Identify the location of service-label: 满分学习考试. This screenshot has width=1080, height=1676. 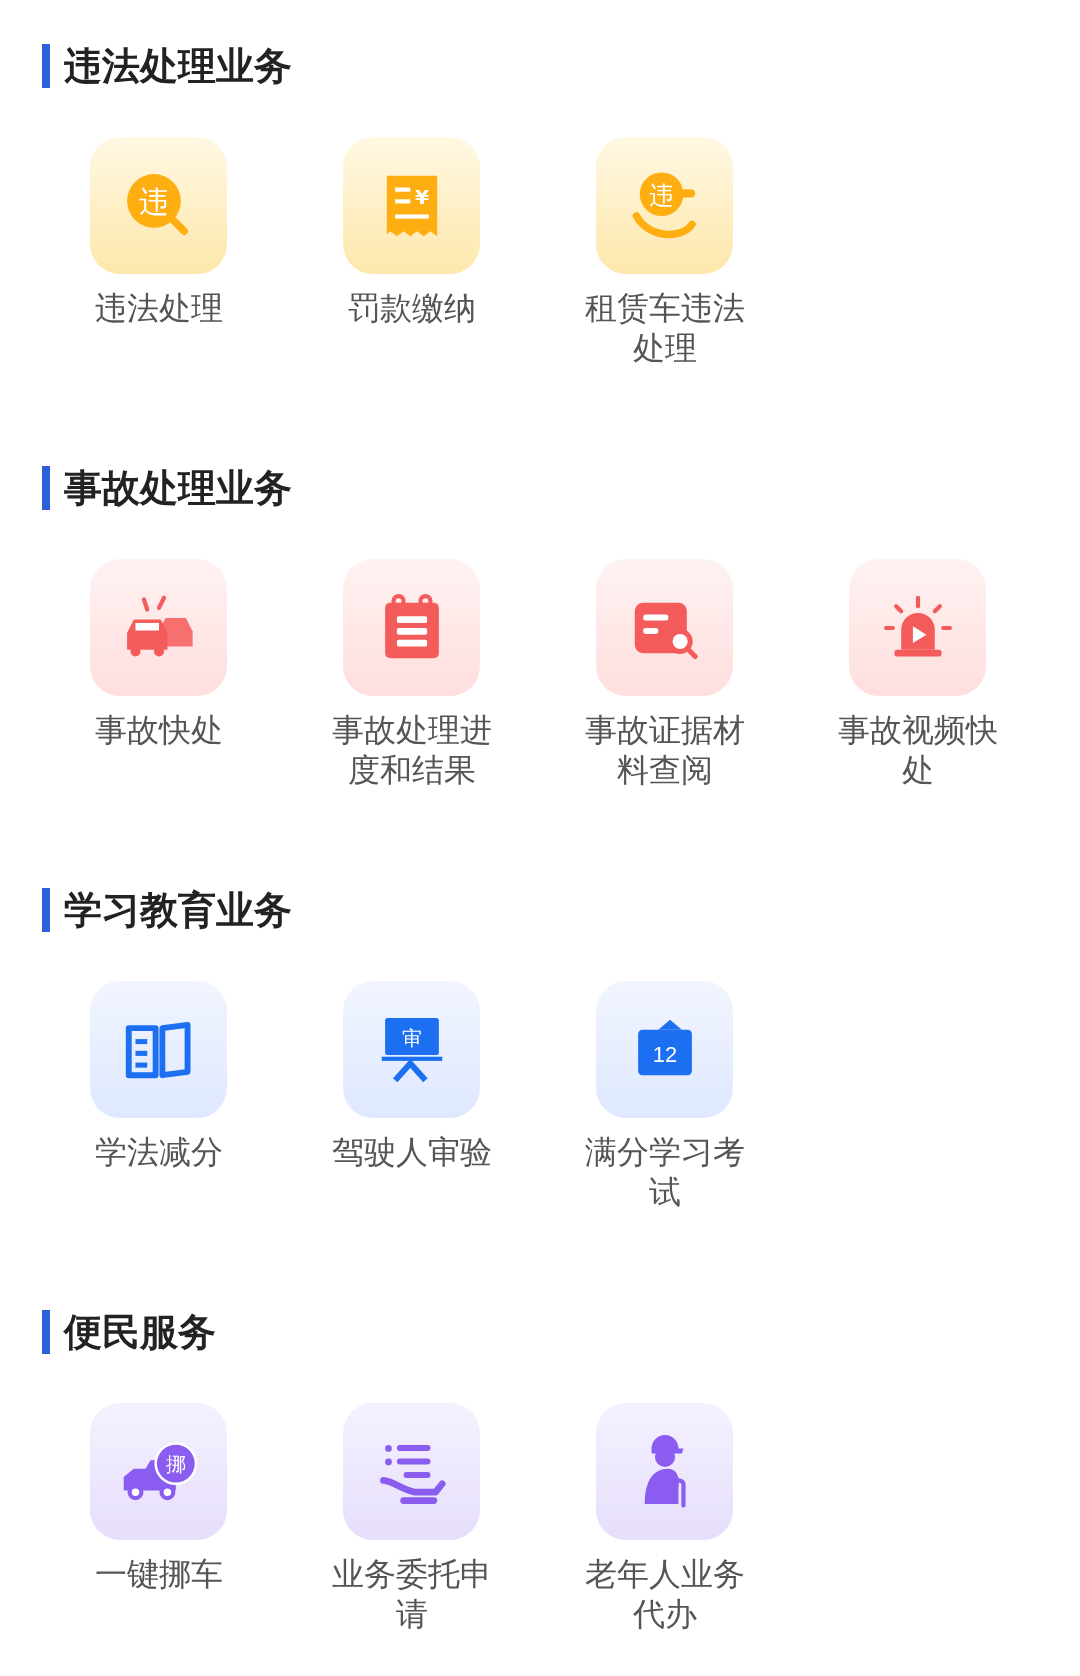
(664, 1172).